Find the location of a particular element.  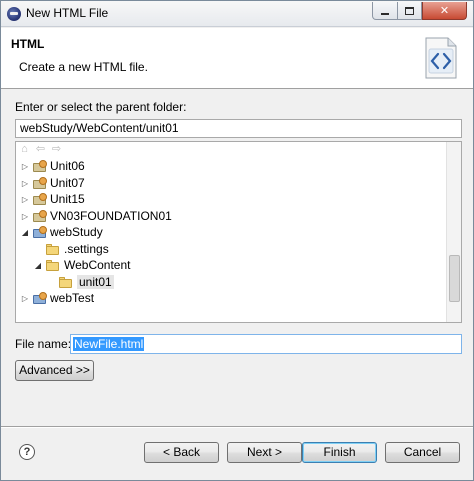

page-description: Create a new HTML file. is located at coordinates (83, 67).